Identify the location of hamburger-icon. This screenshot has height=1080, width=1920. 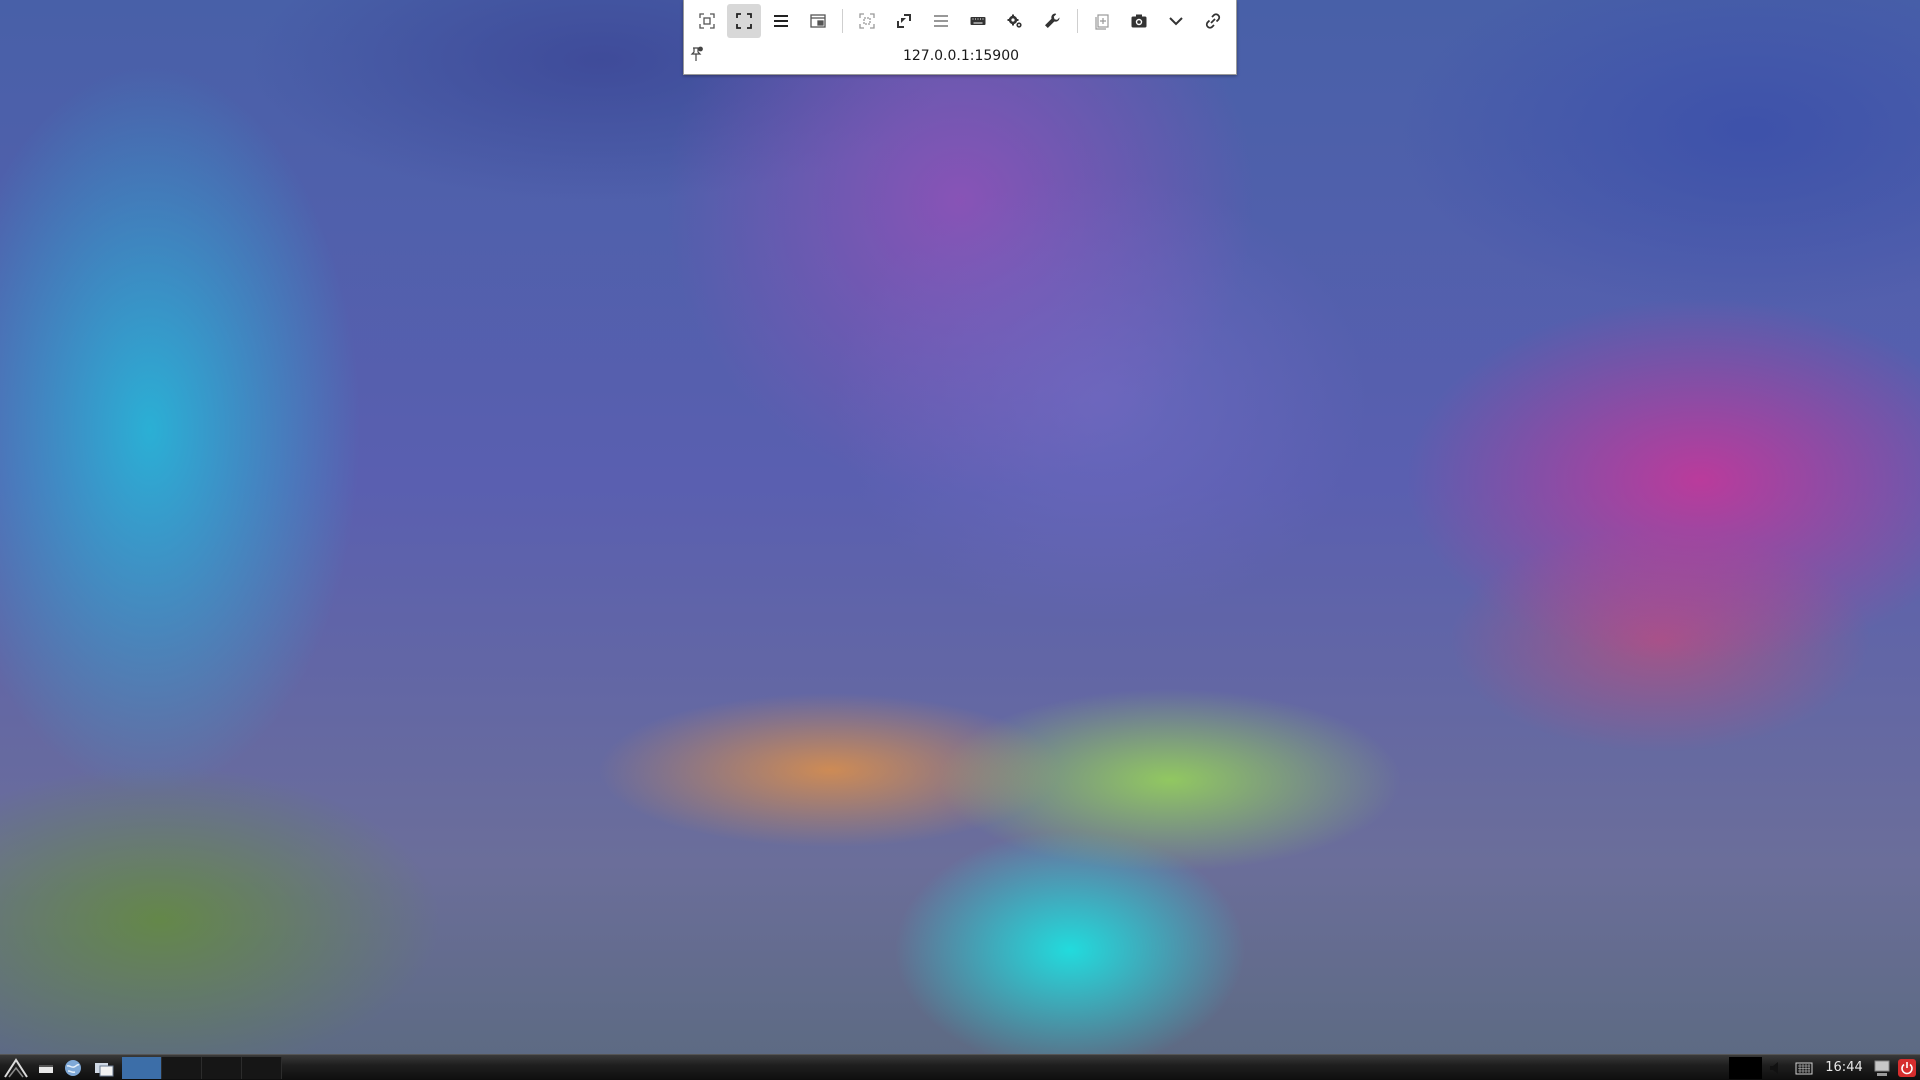
(781, 21).